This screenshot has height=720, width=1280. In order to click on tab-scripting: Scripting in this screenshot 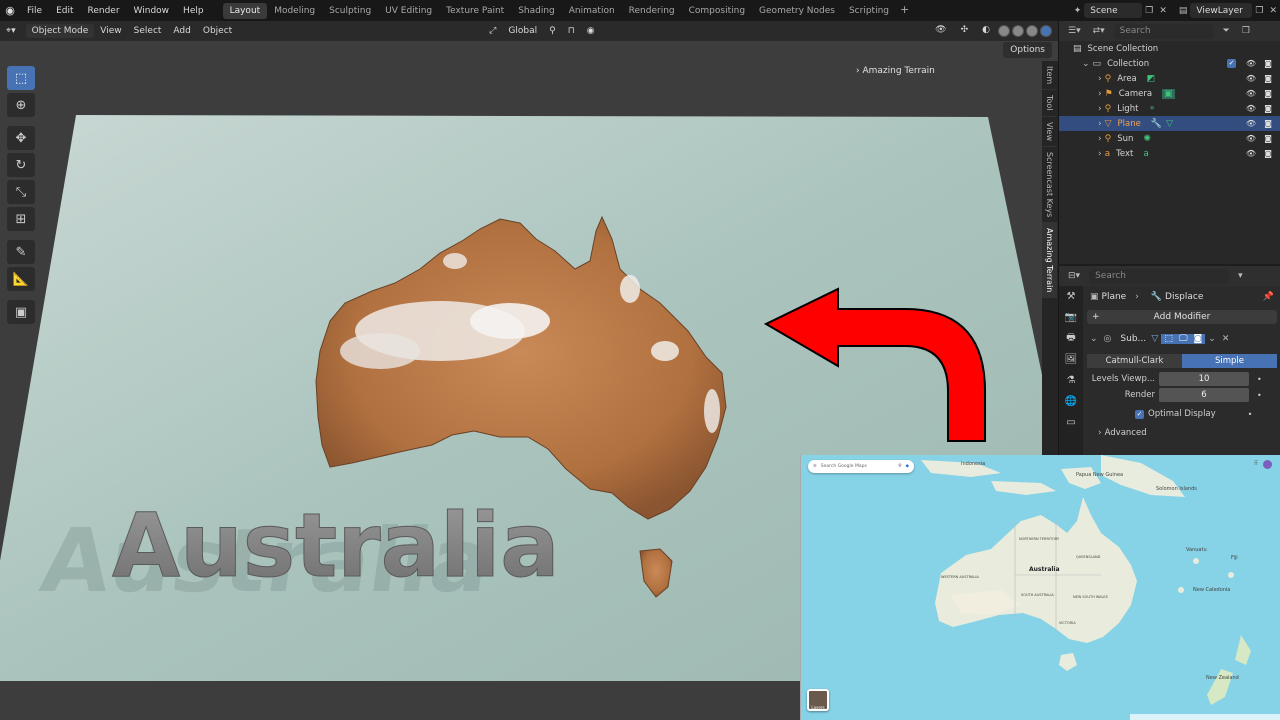, I will do `click(869, 11)`.